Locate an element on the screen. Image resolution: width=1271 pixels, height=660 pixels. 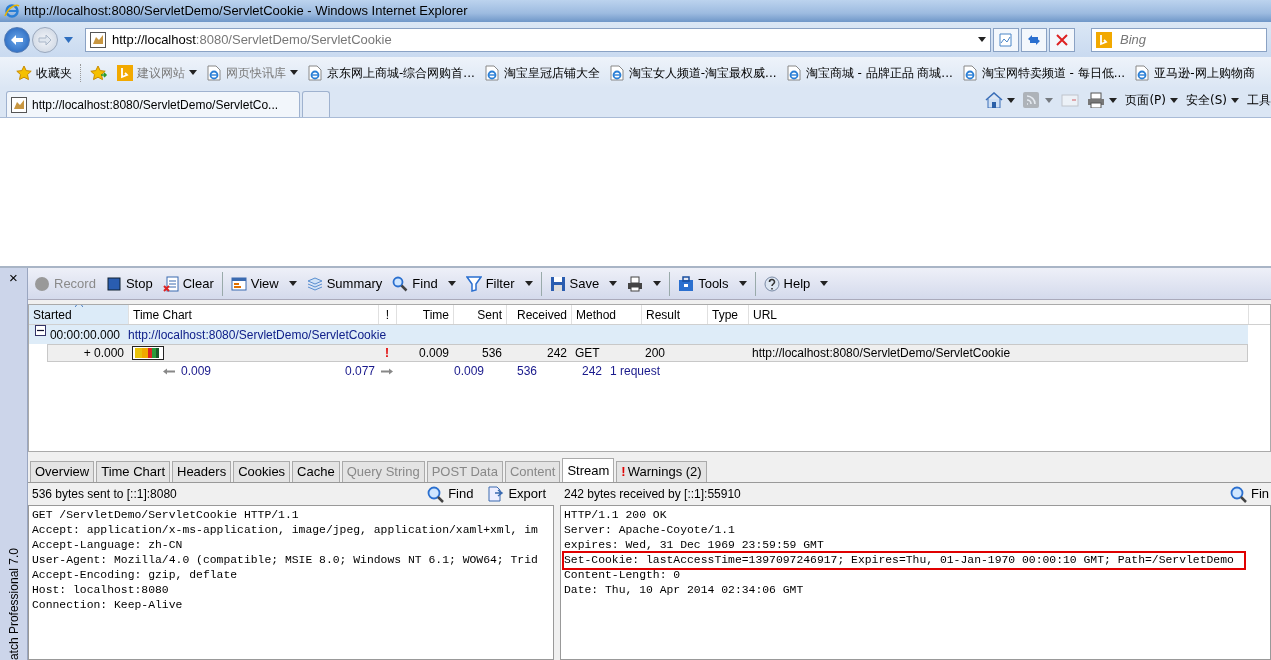
column-header: URL is located at coordinates (999, 314).